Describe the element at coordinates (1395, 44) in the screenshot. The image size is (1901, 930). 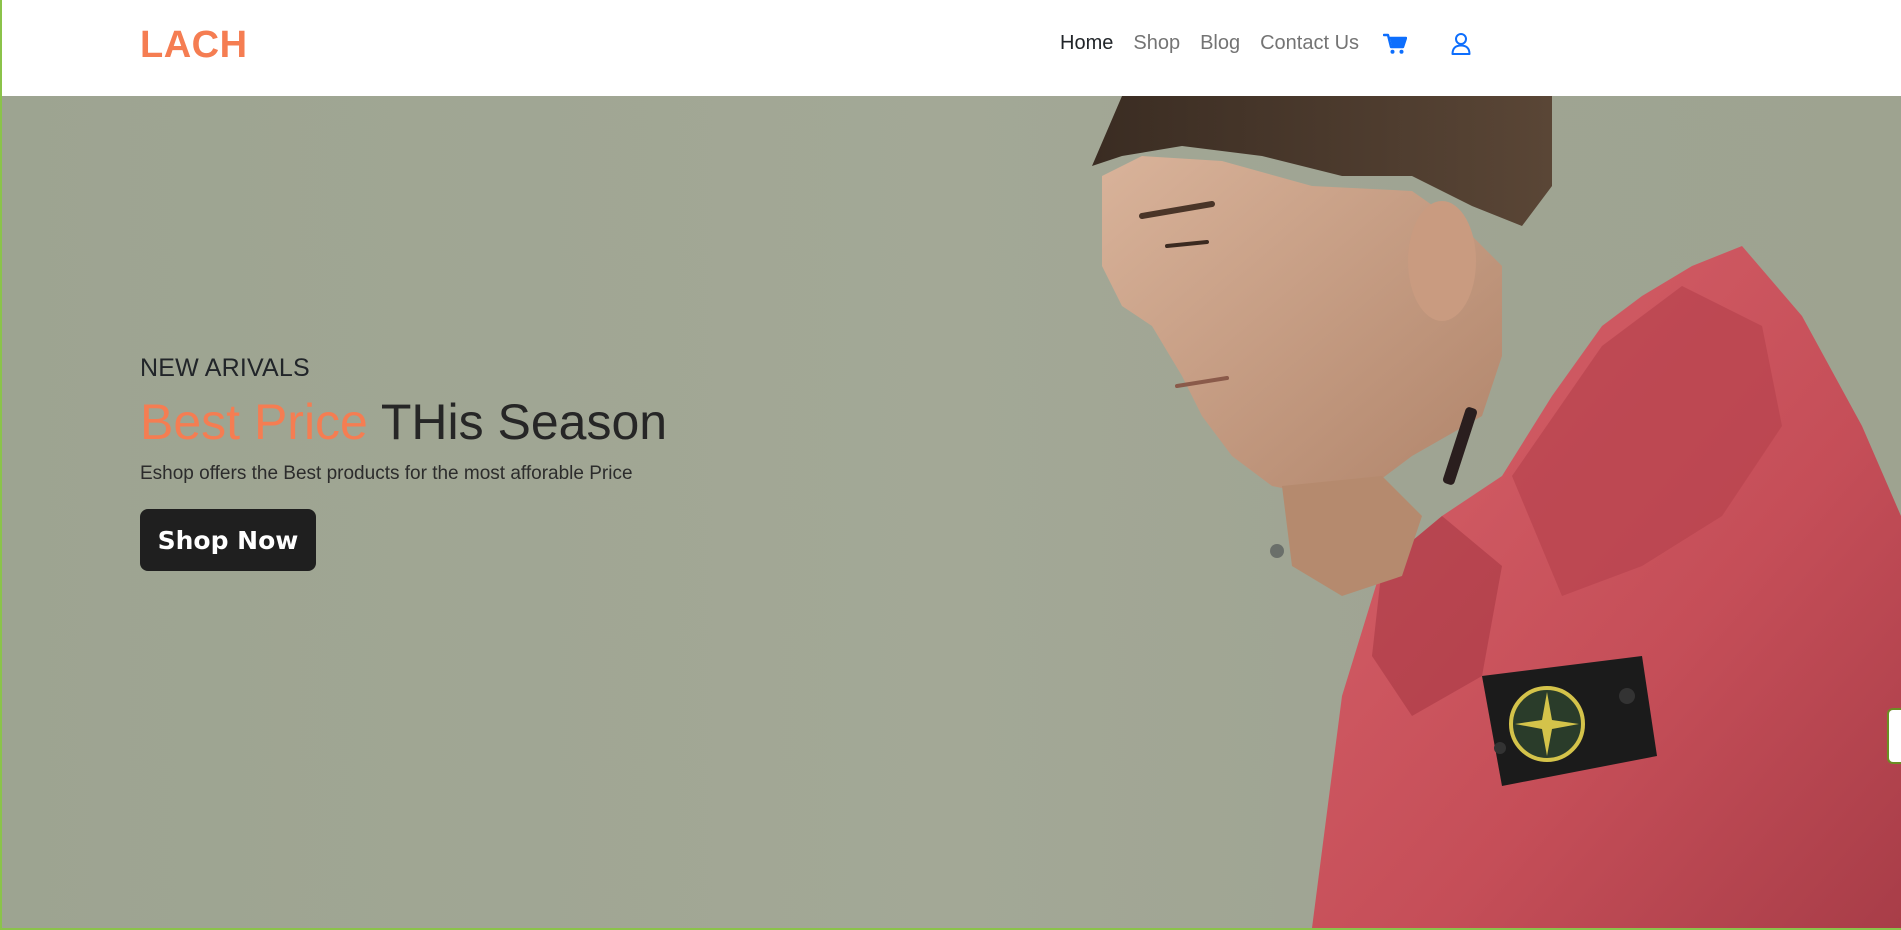
I see `cart-icon` at that location.